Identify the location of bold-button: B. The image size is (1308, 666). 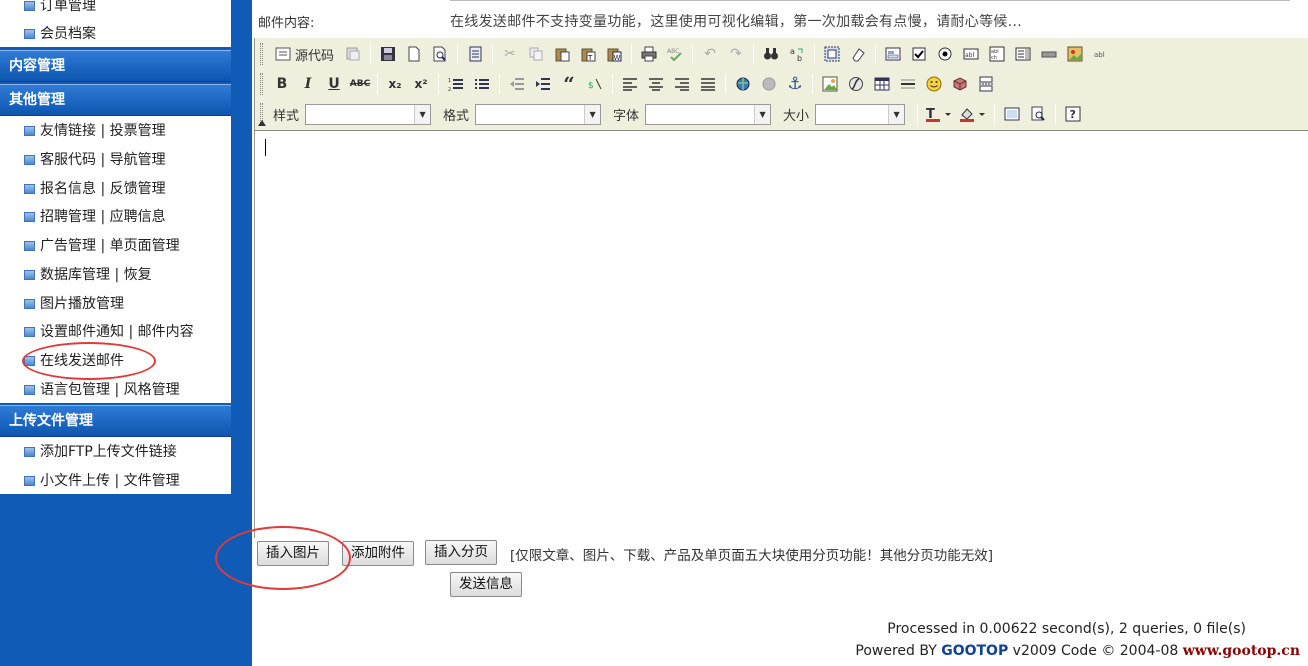
(282, 84).